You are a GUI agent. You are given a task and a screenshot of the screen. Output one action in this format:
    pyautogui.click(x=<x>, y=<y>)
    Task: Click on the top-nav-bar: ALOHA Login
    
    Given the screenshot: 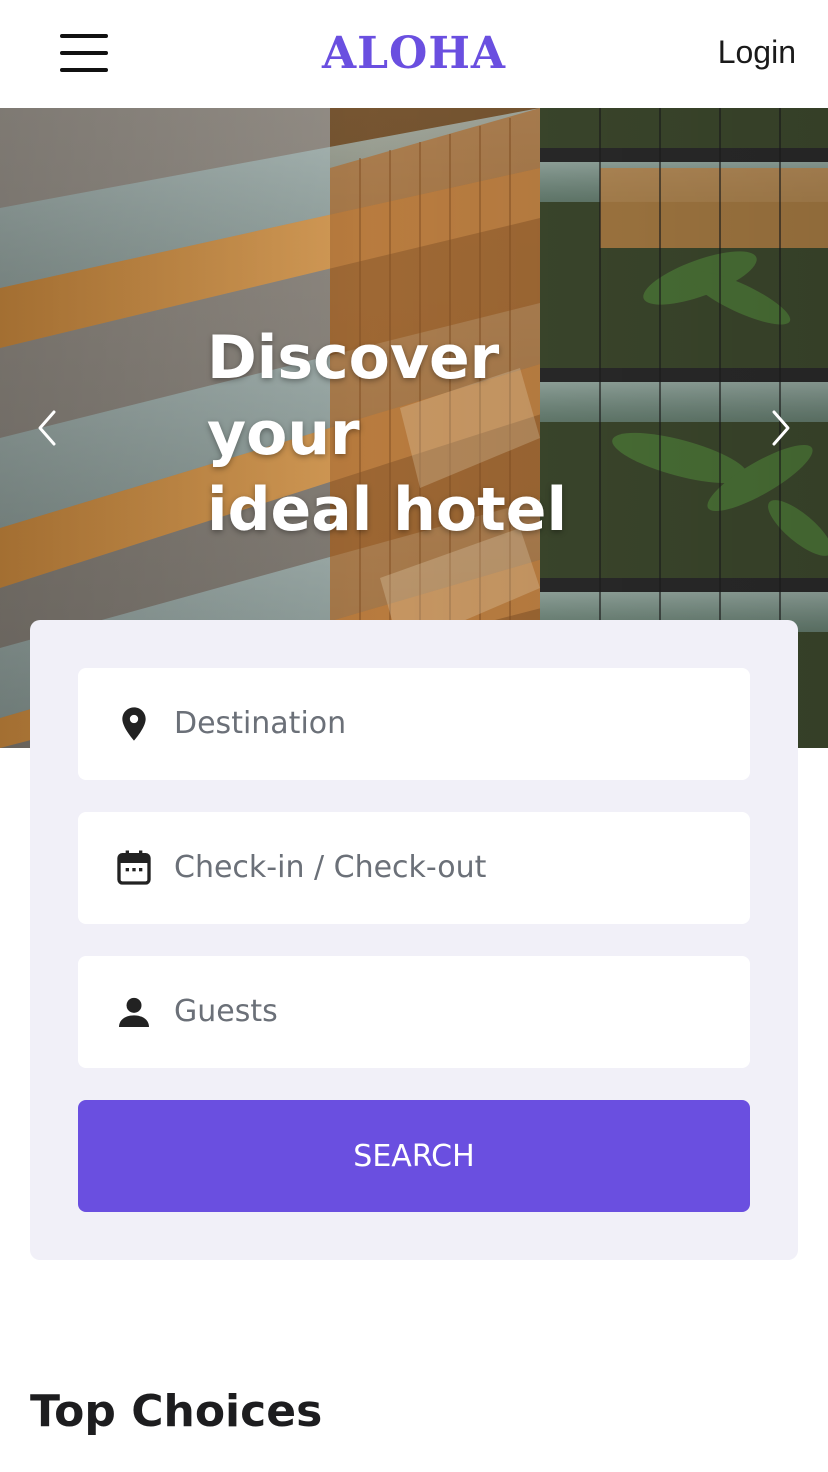 What is the action you would take?
    pyautogui.click(x=414, y=54)
    